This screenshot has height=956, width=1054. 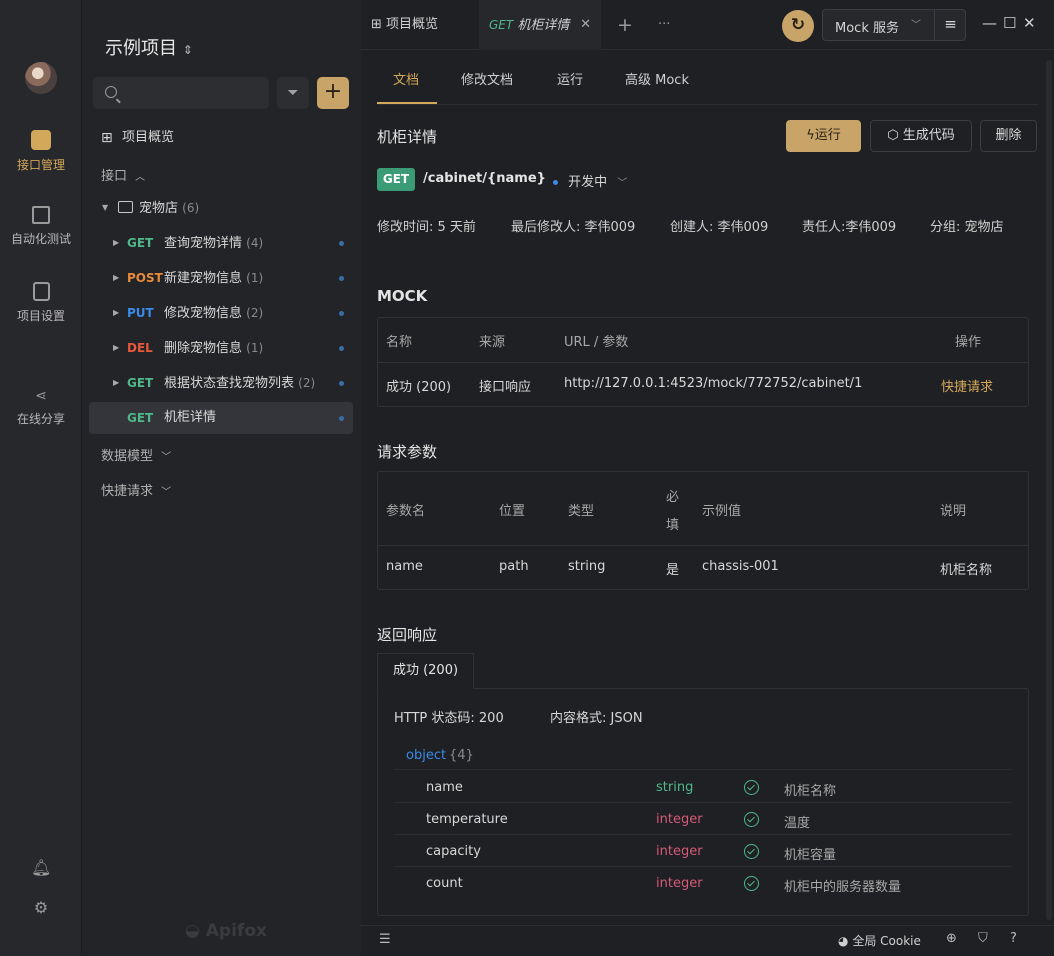 I want to click on status-select: 开发中 ﹀, so click(x=590, y=180).